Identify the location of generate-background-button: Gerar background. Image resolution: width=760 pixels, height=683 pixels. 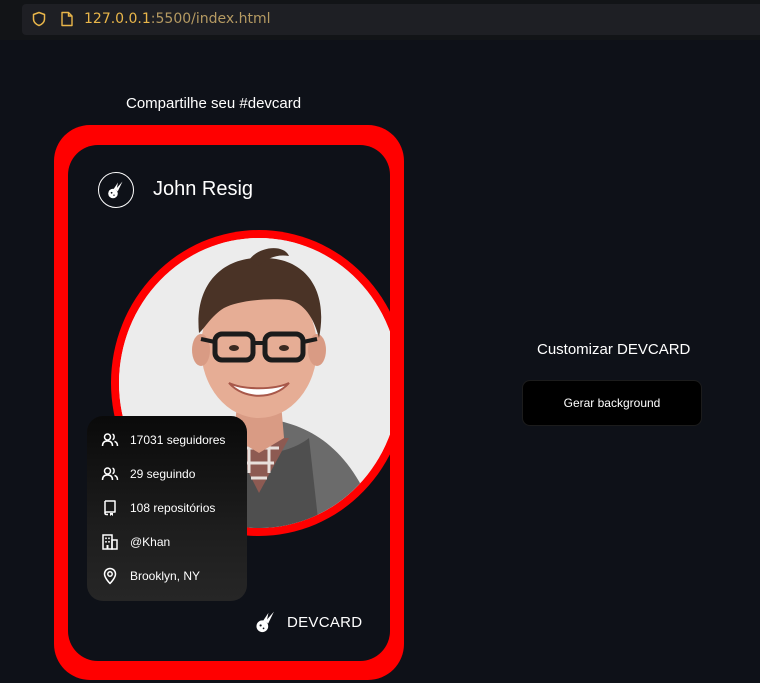
(612, 403).